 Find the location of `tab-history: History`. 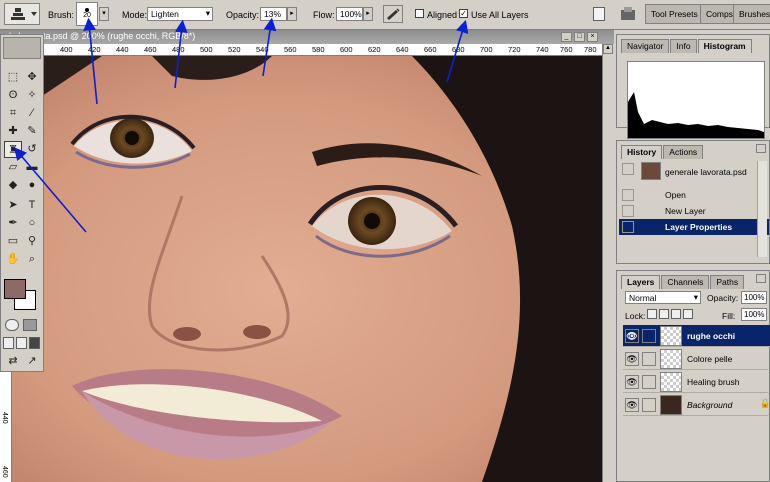

tab-history: History is located at coordinates (642, 152).